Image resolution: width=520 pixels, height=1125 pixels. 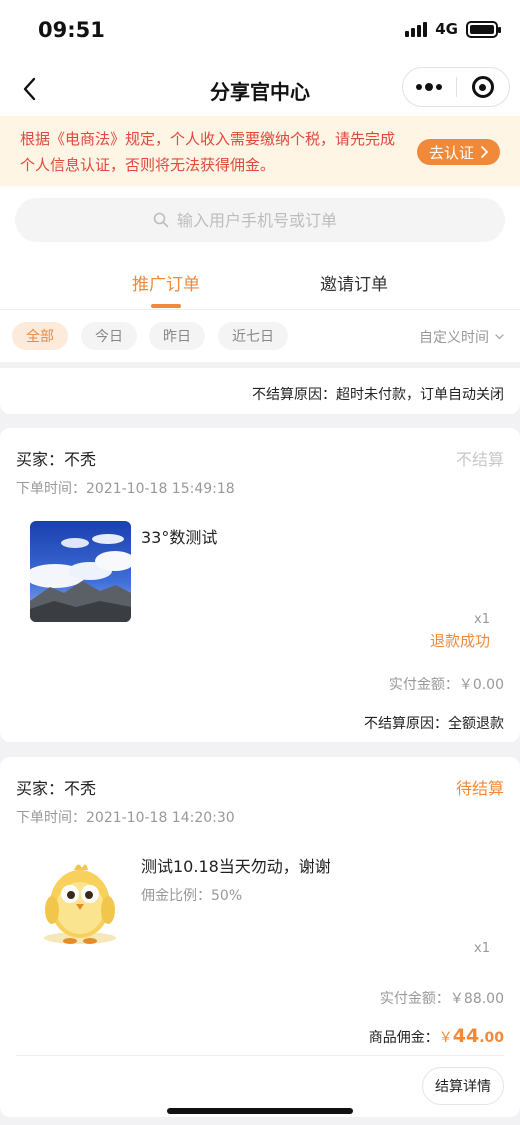 I want to click on refund-status: 退款成功, so click(x=459, y=641).